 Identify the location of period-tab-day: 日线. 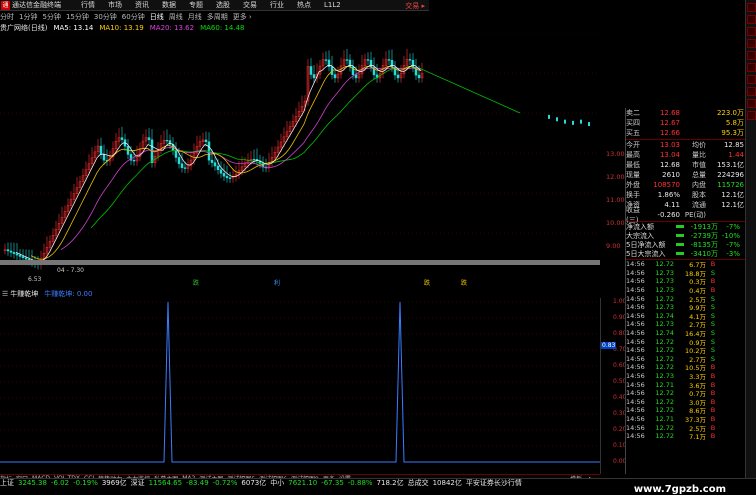
(157, 17).